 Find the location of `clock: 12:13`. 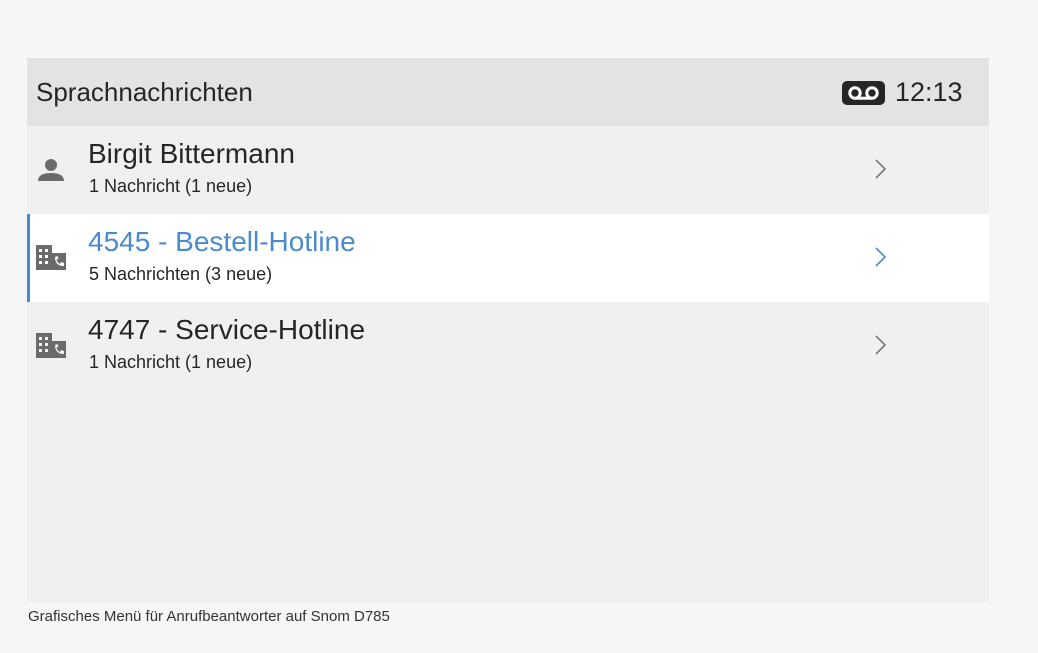

clock: 12:13 is located at coordinates (929, 92).